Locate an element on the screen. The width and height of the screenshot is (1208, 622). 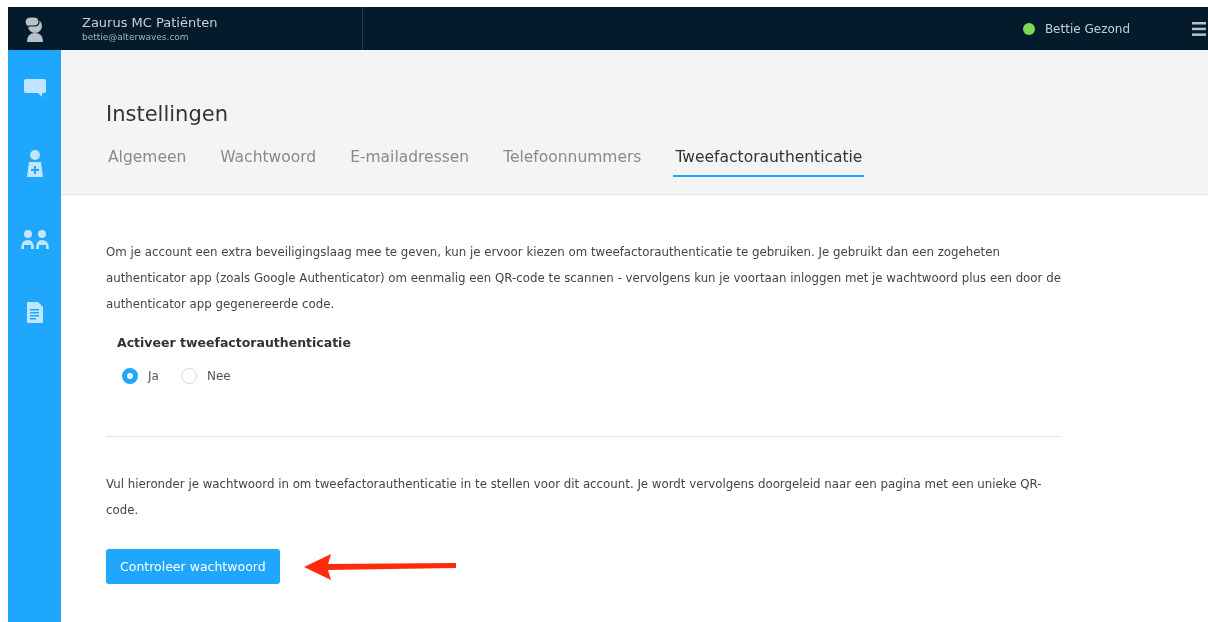
user-name: Bettie Gezond is located at coordinates (1087, 28).